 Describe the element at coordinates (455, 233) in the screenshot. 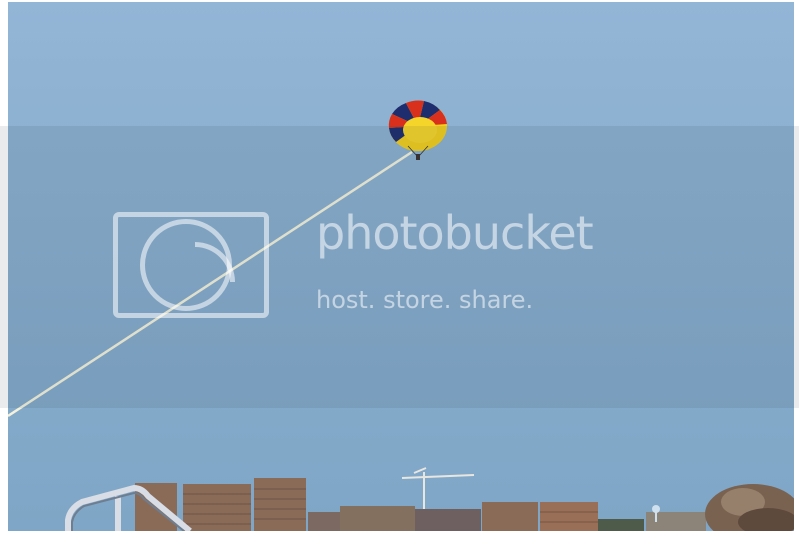

I see `watermark-title: photobucket` at that location.